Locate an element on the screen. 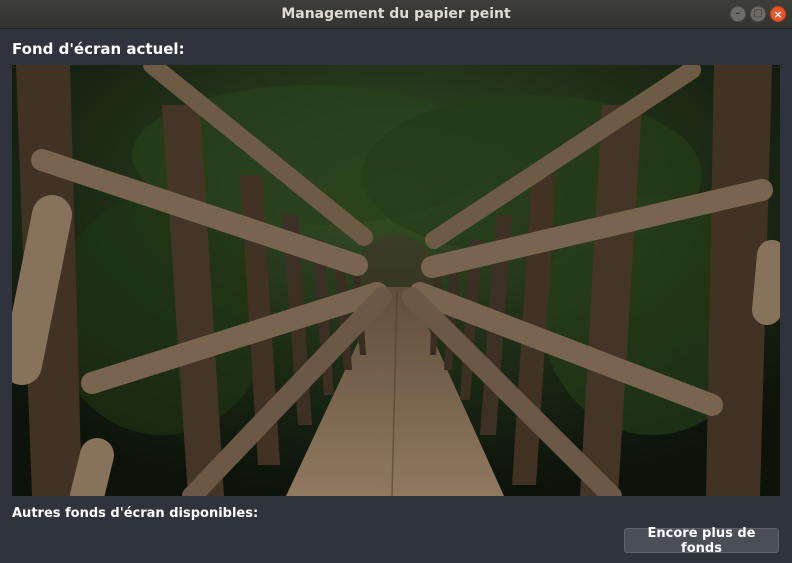 Image resolution: width=792 pixels, height=563 pixels. window-title: Management du papier peint is located at coordinates (396, 14).